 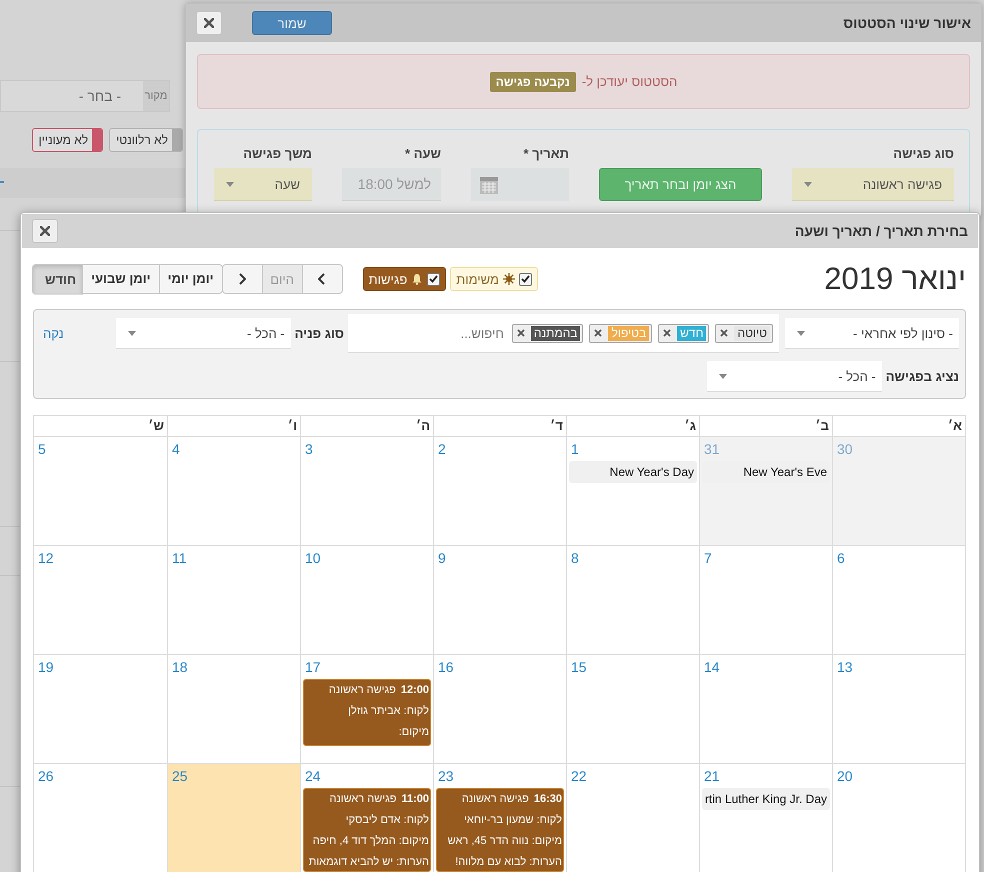 I want to click on select-value: - בחר -, so click(x=100, y=96).